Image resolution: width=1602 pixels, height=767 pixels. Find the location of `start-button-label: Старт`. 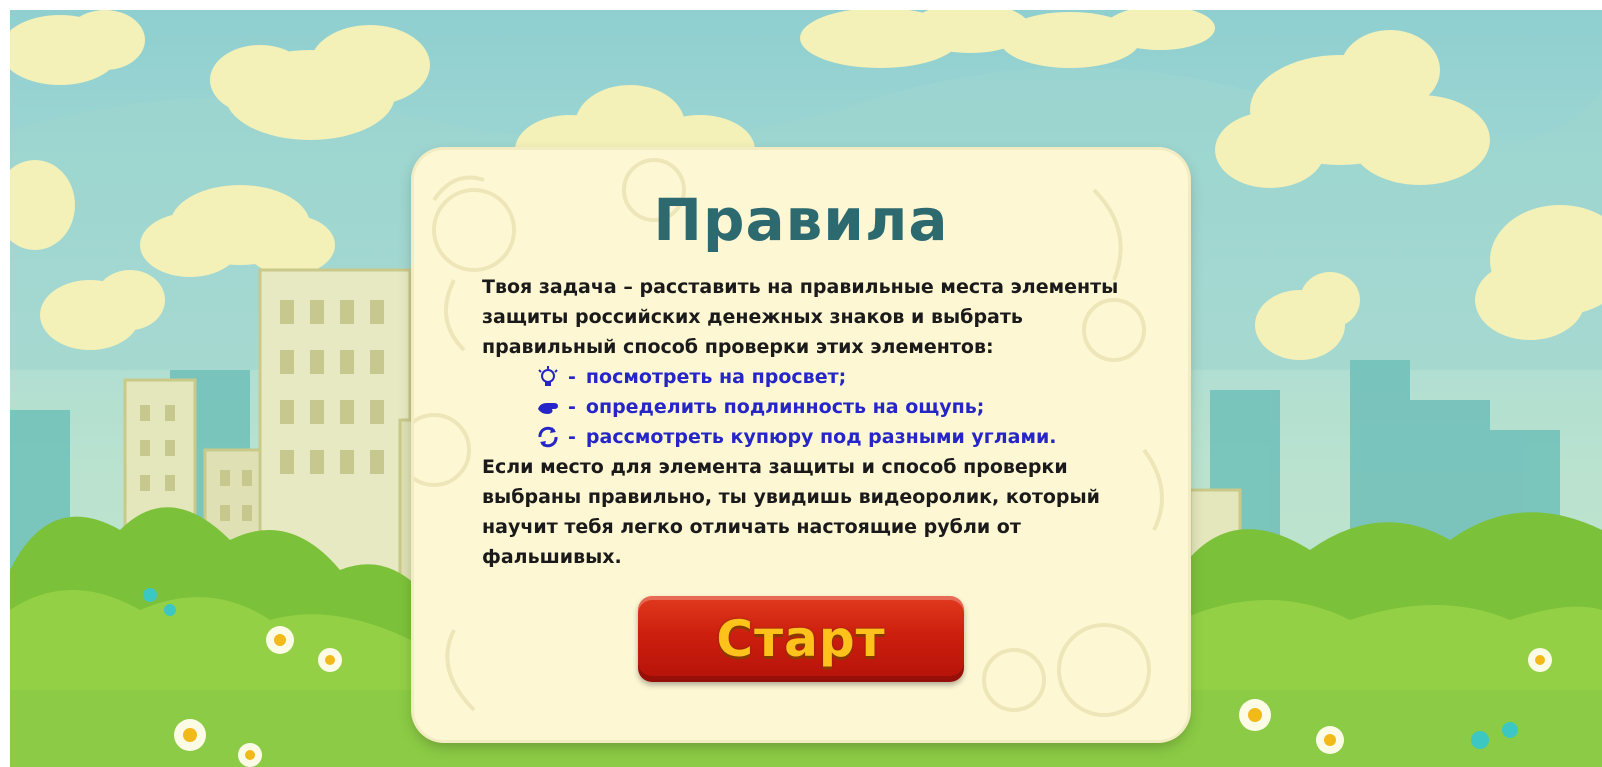

start-button-label: Старт is located at coordinates (801, 639).